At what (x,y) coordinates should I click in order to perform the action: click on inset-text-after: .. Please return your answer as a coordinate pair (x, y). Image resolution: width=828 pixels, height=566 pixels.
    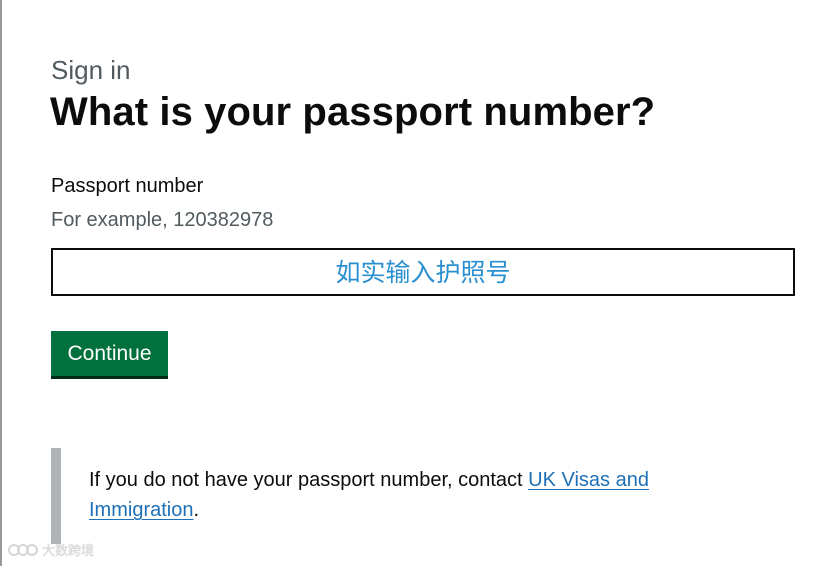
    Looking at the image, I should click on (196, 510).